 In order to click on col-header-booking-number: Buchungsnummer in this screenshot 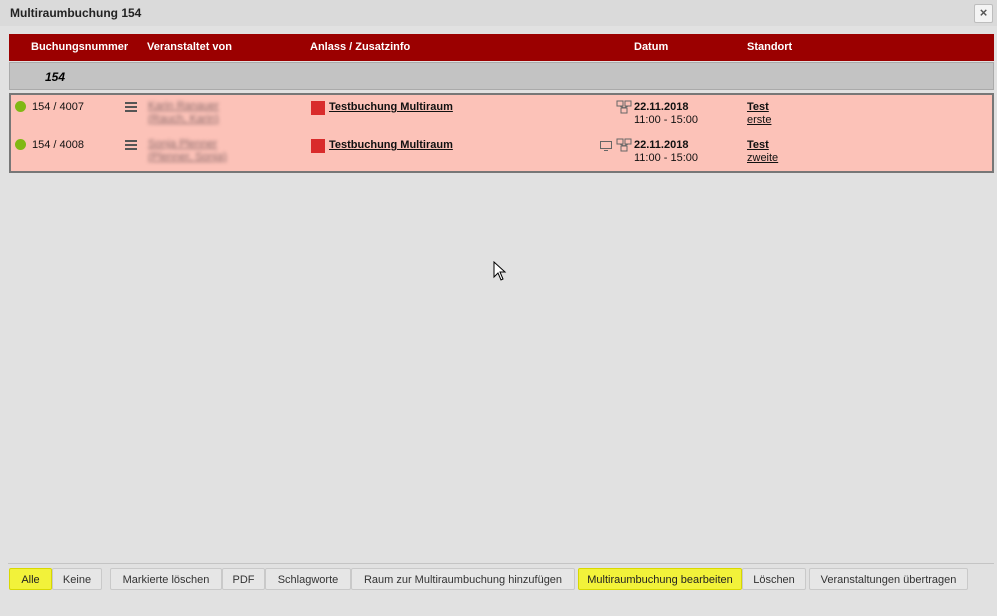, I will do `click(79, 47)`.